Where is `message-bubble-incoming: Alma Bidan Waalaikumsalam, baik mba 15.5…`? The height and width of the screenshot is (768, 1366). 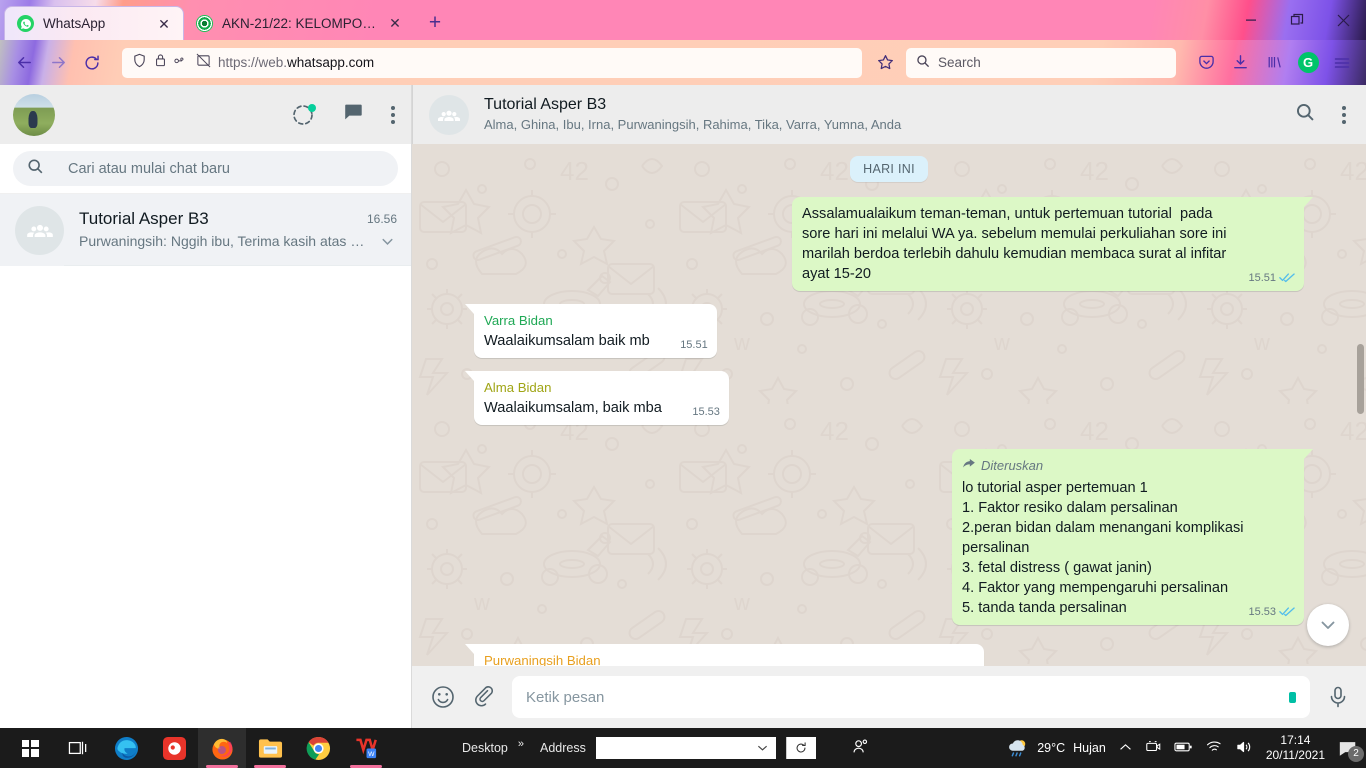
message-bubble-incoming: Alma Bidan Waalaikumsalam, baik mba 15.5… is located at coordinates (597, 398).